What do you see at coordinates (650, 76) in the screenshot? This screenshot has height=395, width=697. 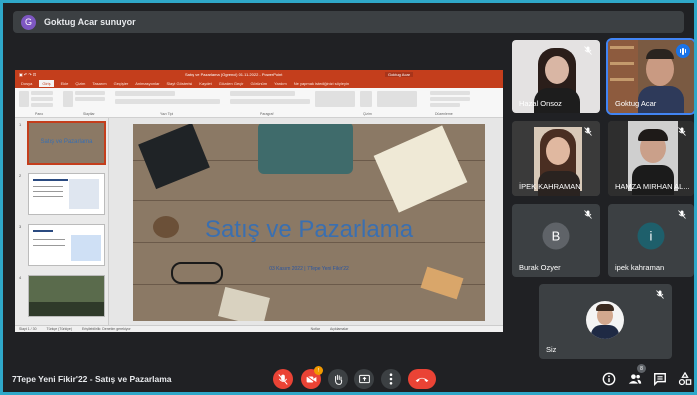 I see `participant-tile-active-speaker: Goktug Acar` at bounding box center [650, 76].